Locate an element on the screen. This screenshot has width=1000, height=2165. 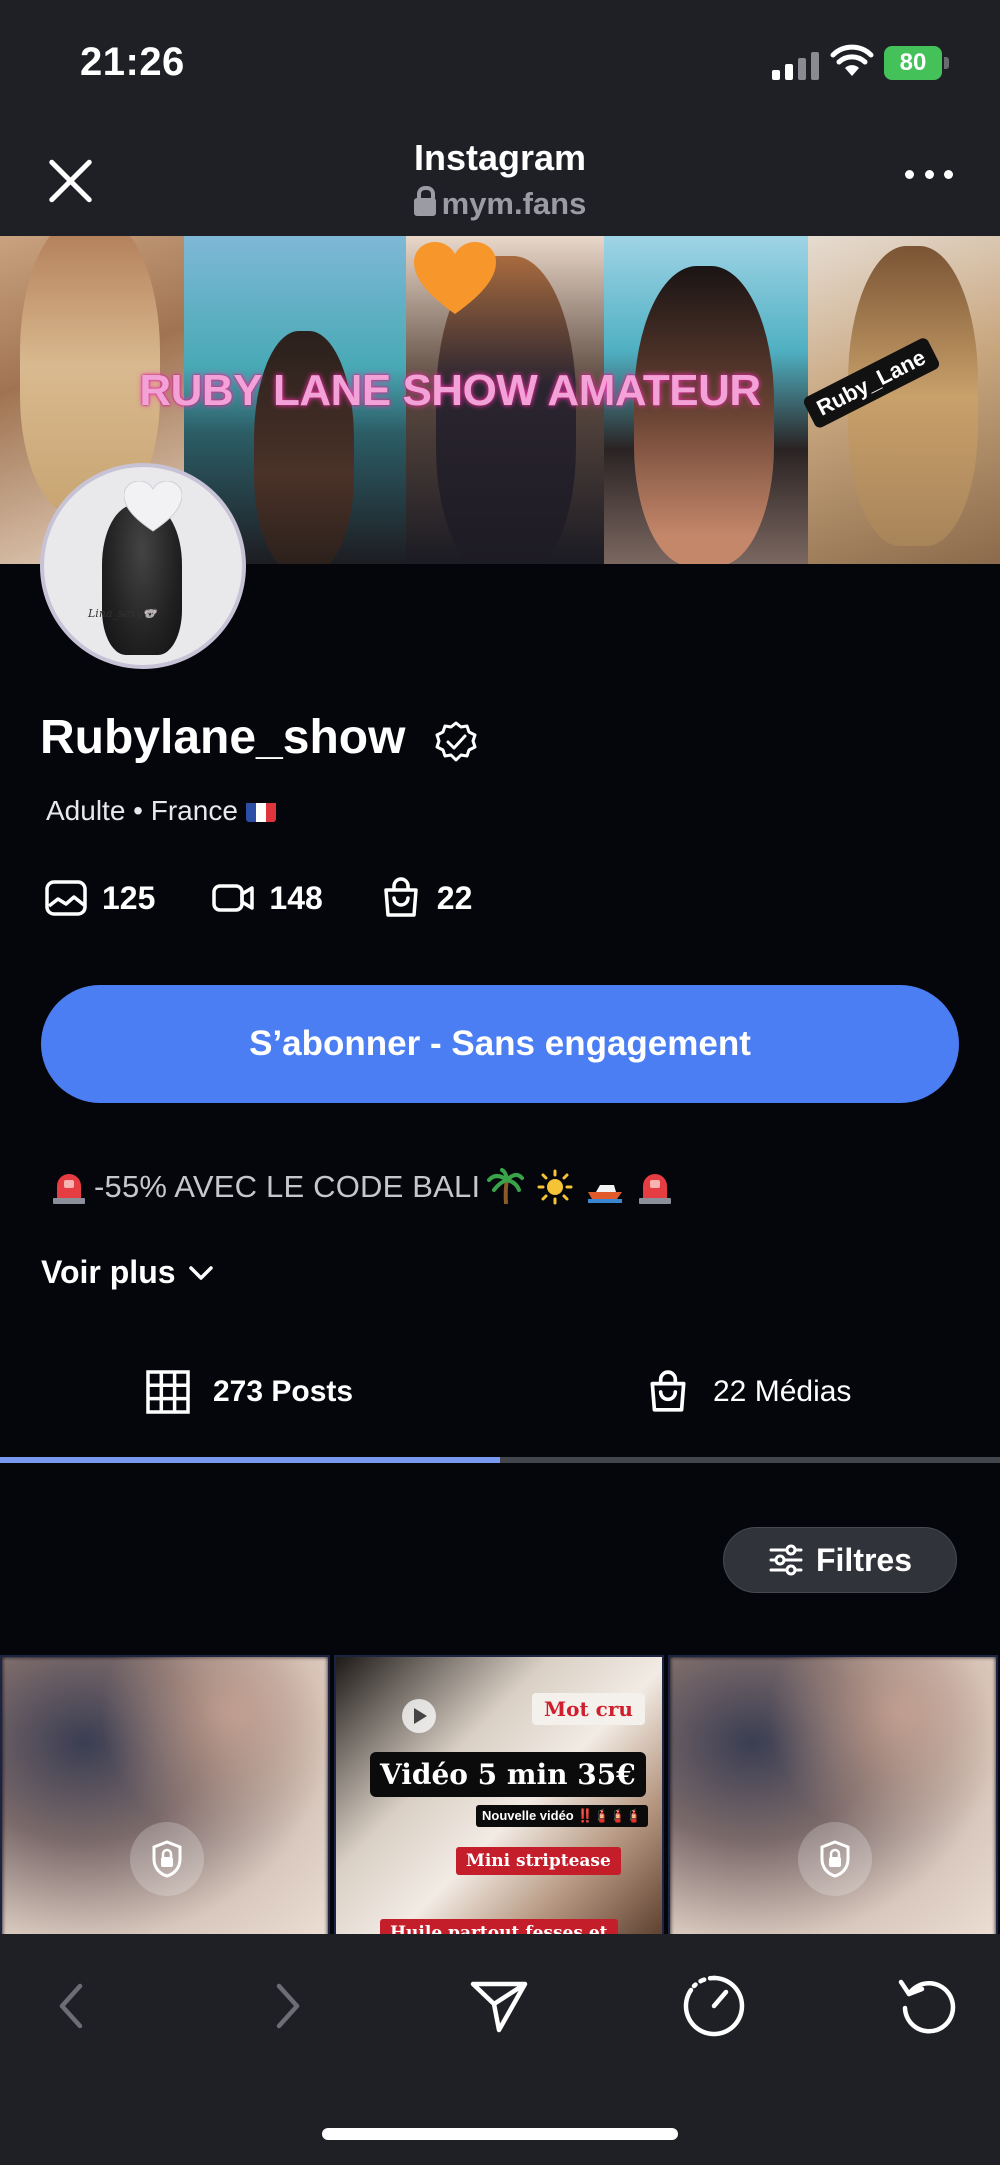
forward-button is located at coordinates (287, 2006).